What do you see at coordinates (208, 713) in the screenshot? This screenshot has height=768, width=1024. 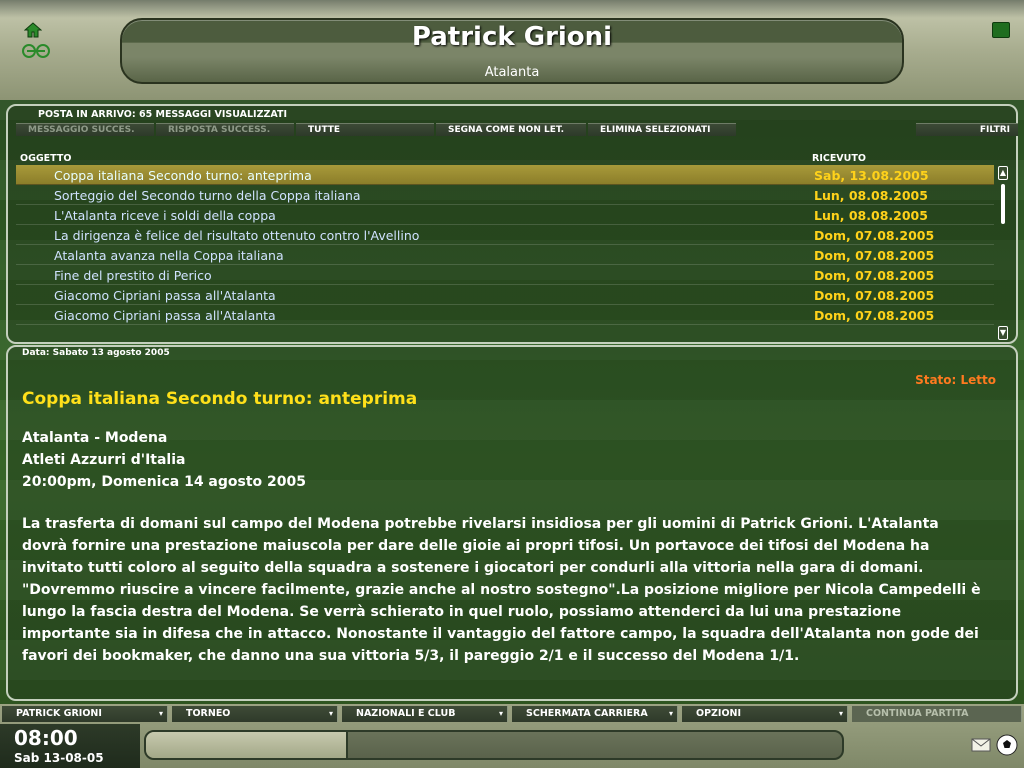 I see `nav-tournament-label: TORNEO` at bounding box center [208, 713].